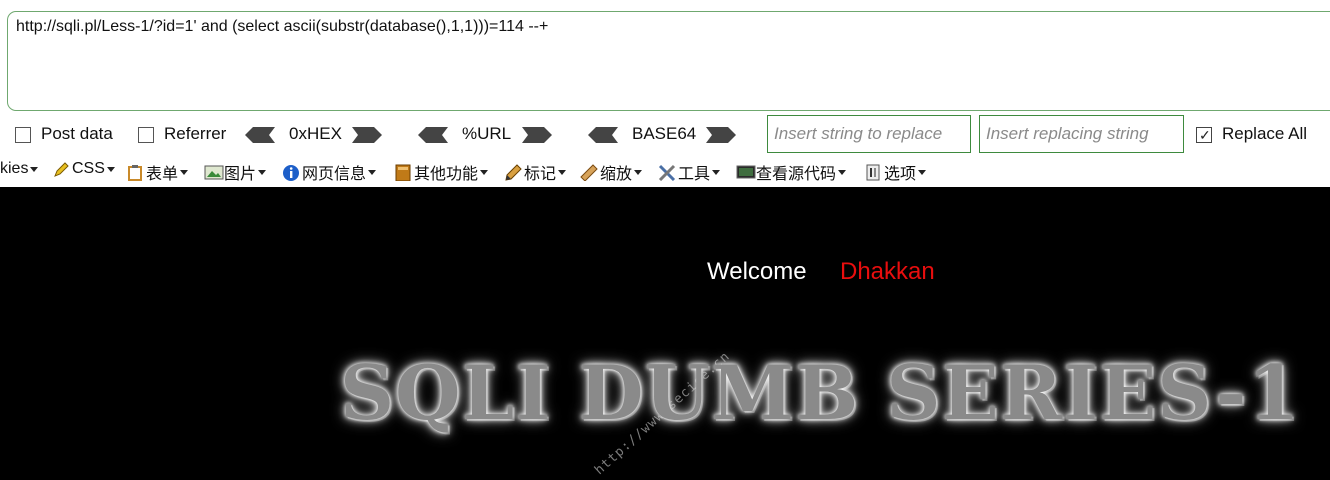  I want to click on base64-encode-arrow-icon, so click(721, 135).